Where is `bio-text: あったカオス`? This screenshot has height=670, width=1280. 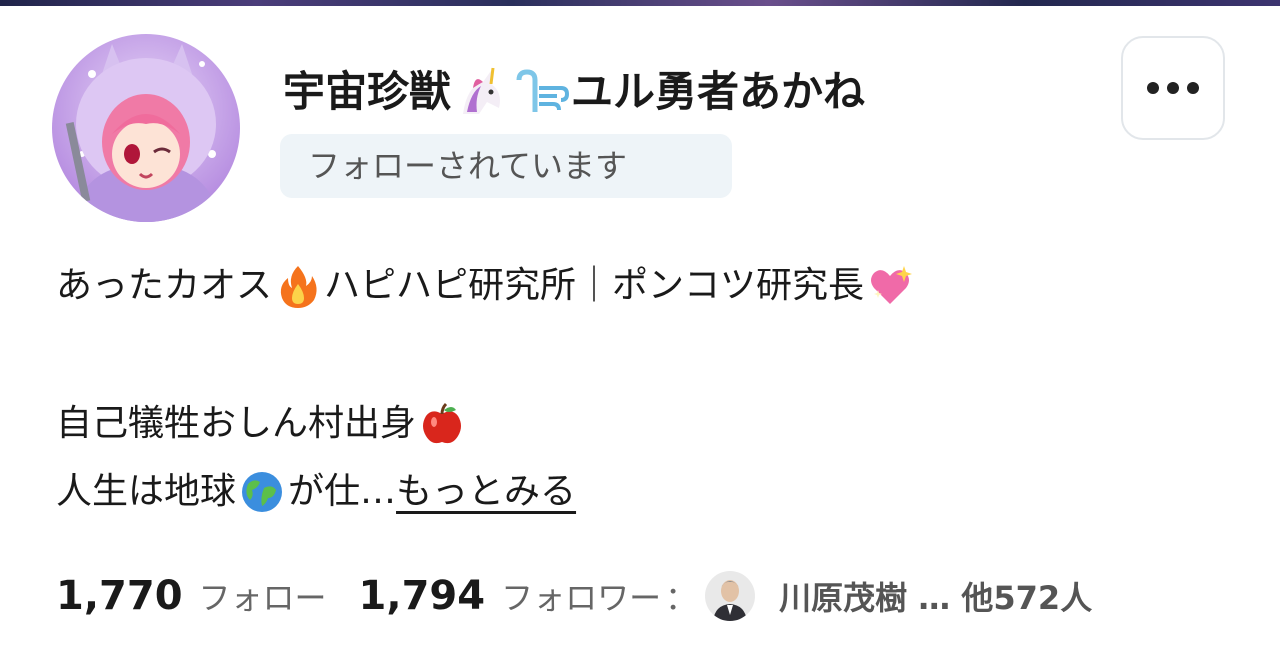
bio-text: あったカオス is located at coordinates (164, 285).